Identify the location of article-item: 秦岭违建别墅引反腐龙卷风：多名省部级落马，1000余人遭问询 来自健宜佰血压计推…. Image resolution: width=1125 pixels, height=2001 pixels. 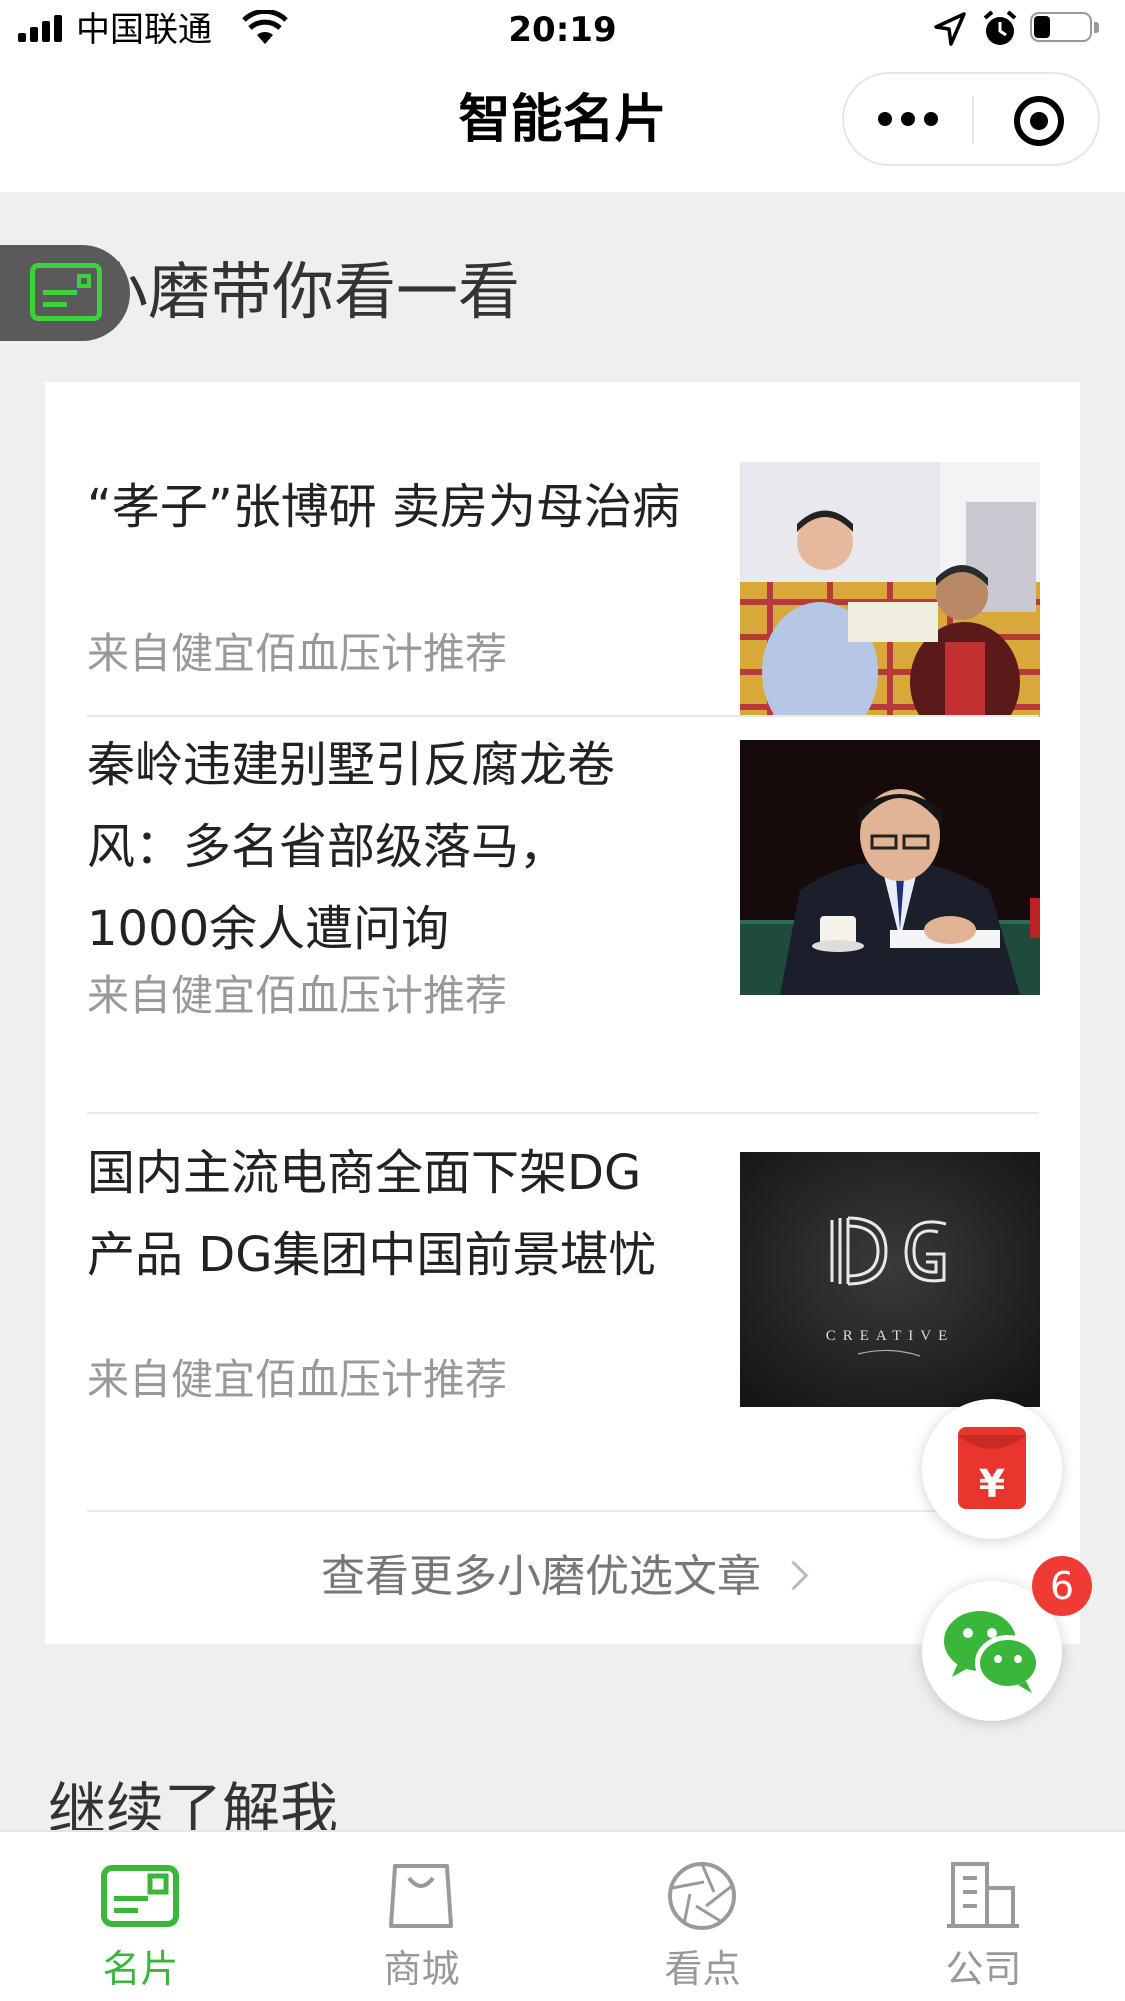
(563, 888).